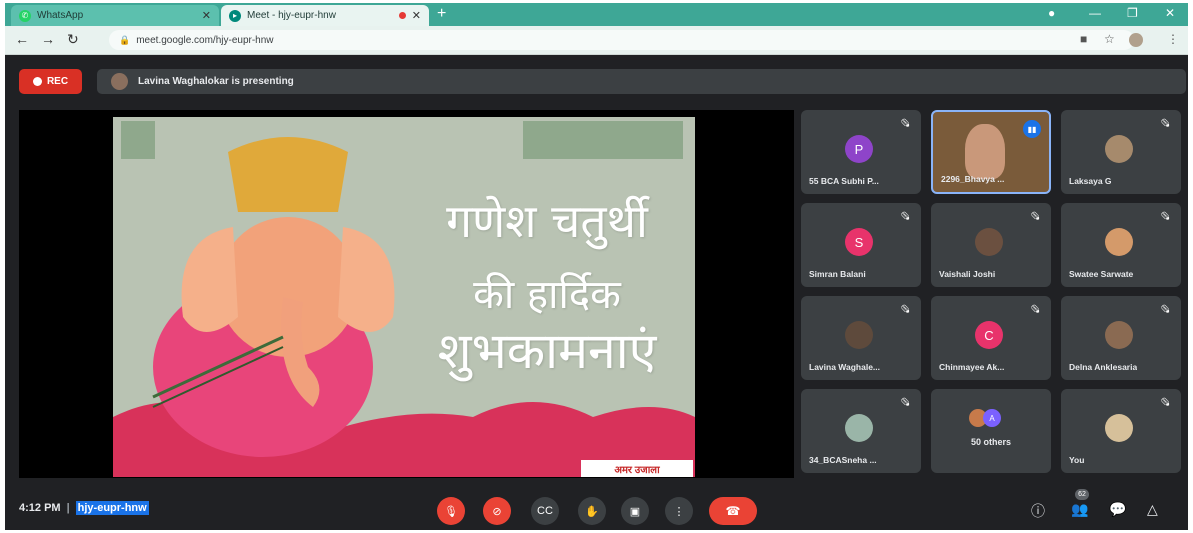 This screenshot has width=1193, height=533. What do you see at coordinates (1173, 39) in the screenshot?
I see `menu-icon: ⋮` at bounding box center [1173, 39].